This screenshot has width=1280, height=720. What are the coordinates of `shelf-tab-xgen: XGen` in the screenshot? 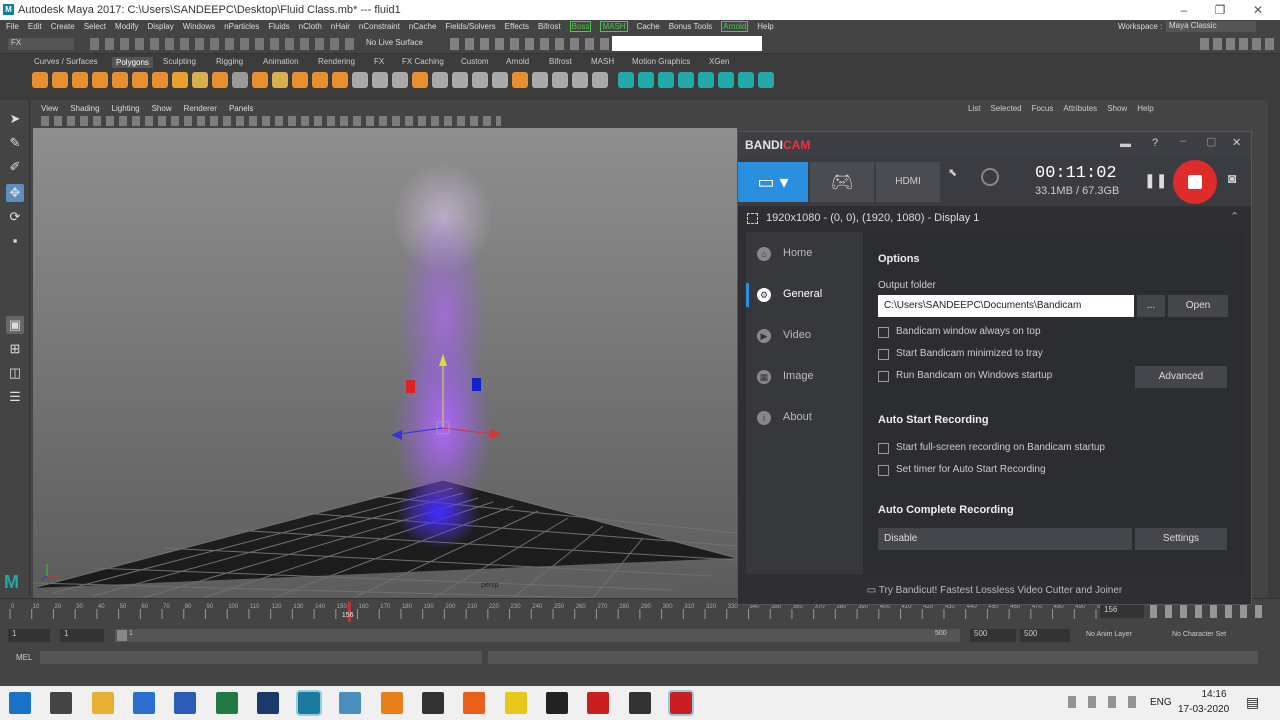 It's located at (719, 61).